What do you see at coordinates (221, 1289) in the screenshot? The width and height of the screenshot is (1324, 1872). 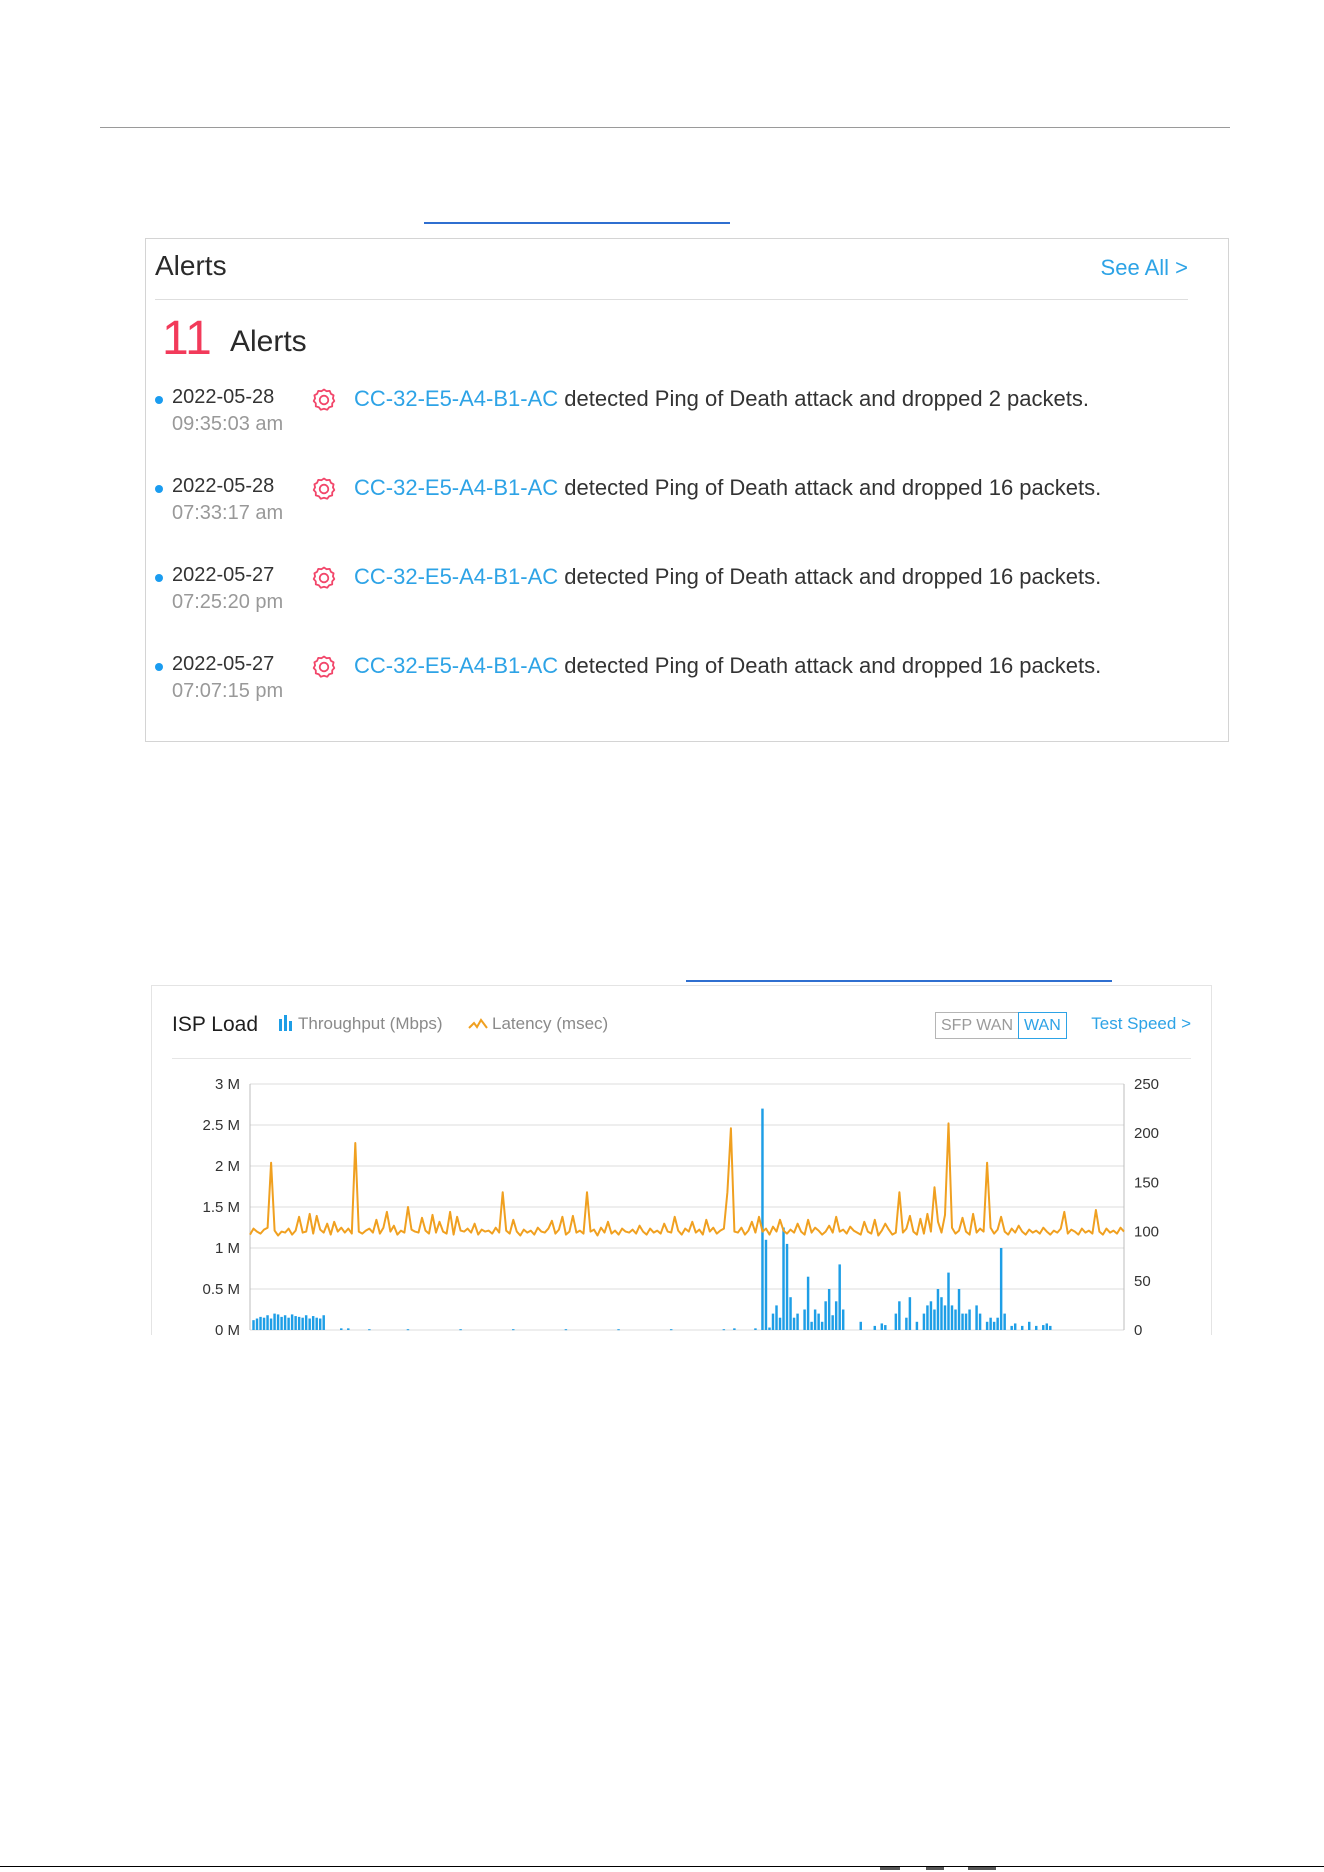 I see `y-left-tick-label: 0.5 M` at bounding box center [221, 1289].